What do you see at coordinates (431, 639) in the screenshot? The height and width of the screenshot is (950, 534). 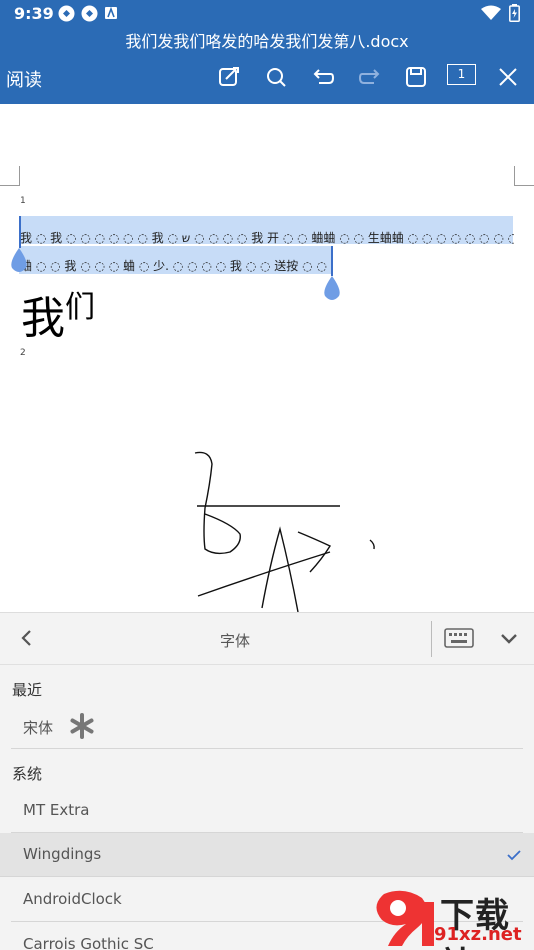 I see `divider` at bounding box center [431, 639].